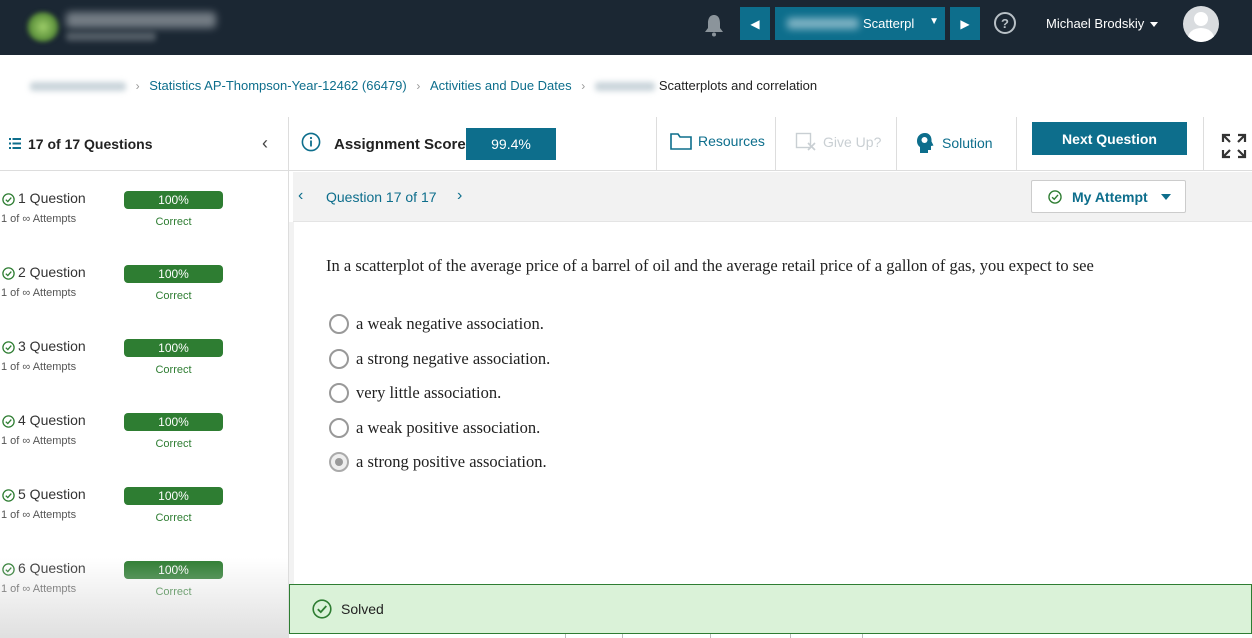 The width and height of the screenshot is (1252, 638). I want to click on choice-label: a strong positive association., so click(451, 461).